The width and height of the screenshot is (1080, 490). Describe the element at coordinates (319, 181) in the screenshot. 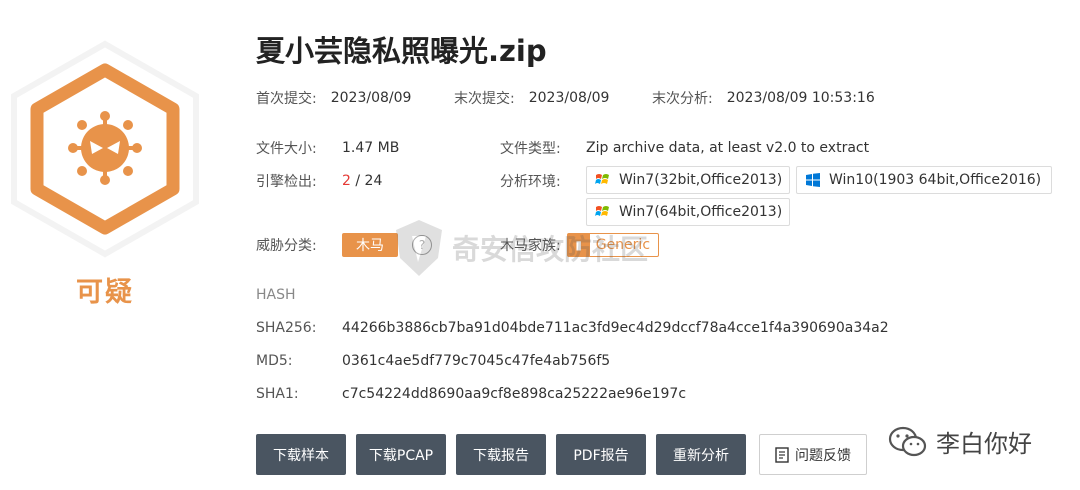

I see `engine-detection: 引擎检出: 2 / 24` at that location.